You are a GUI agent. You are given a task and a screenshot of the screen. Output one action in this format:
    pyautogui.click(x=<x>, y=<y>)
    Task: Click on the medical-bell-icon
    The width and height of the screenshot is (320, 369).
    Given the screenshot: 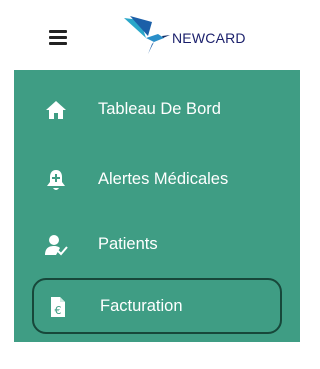 What is the action you would take?
    pyautogui.click(x=56, y=180)
    